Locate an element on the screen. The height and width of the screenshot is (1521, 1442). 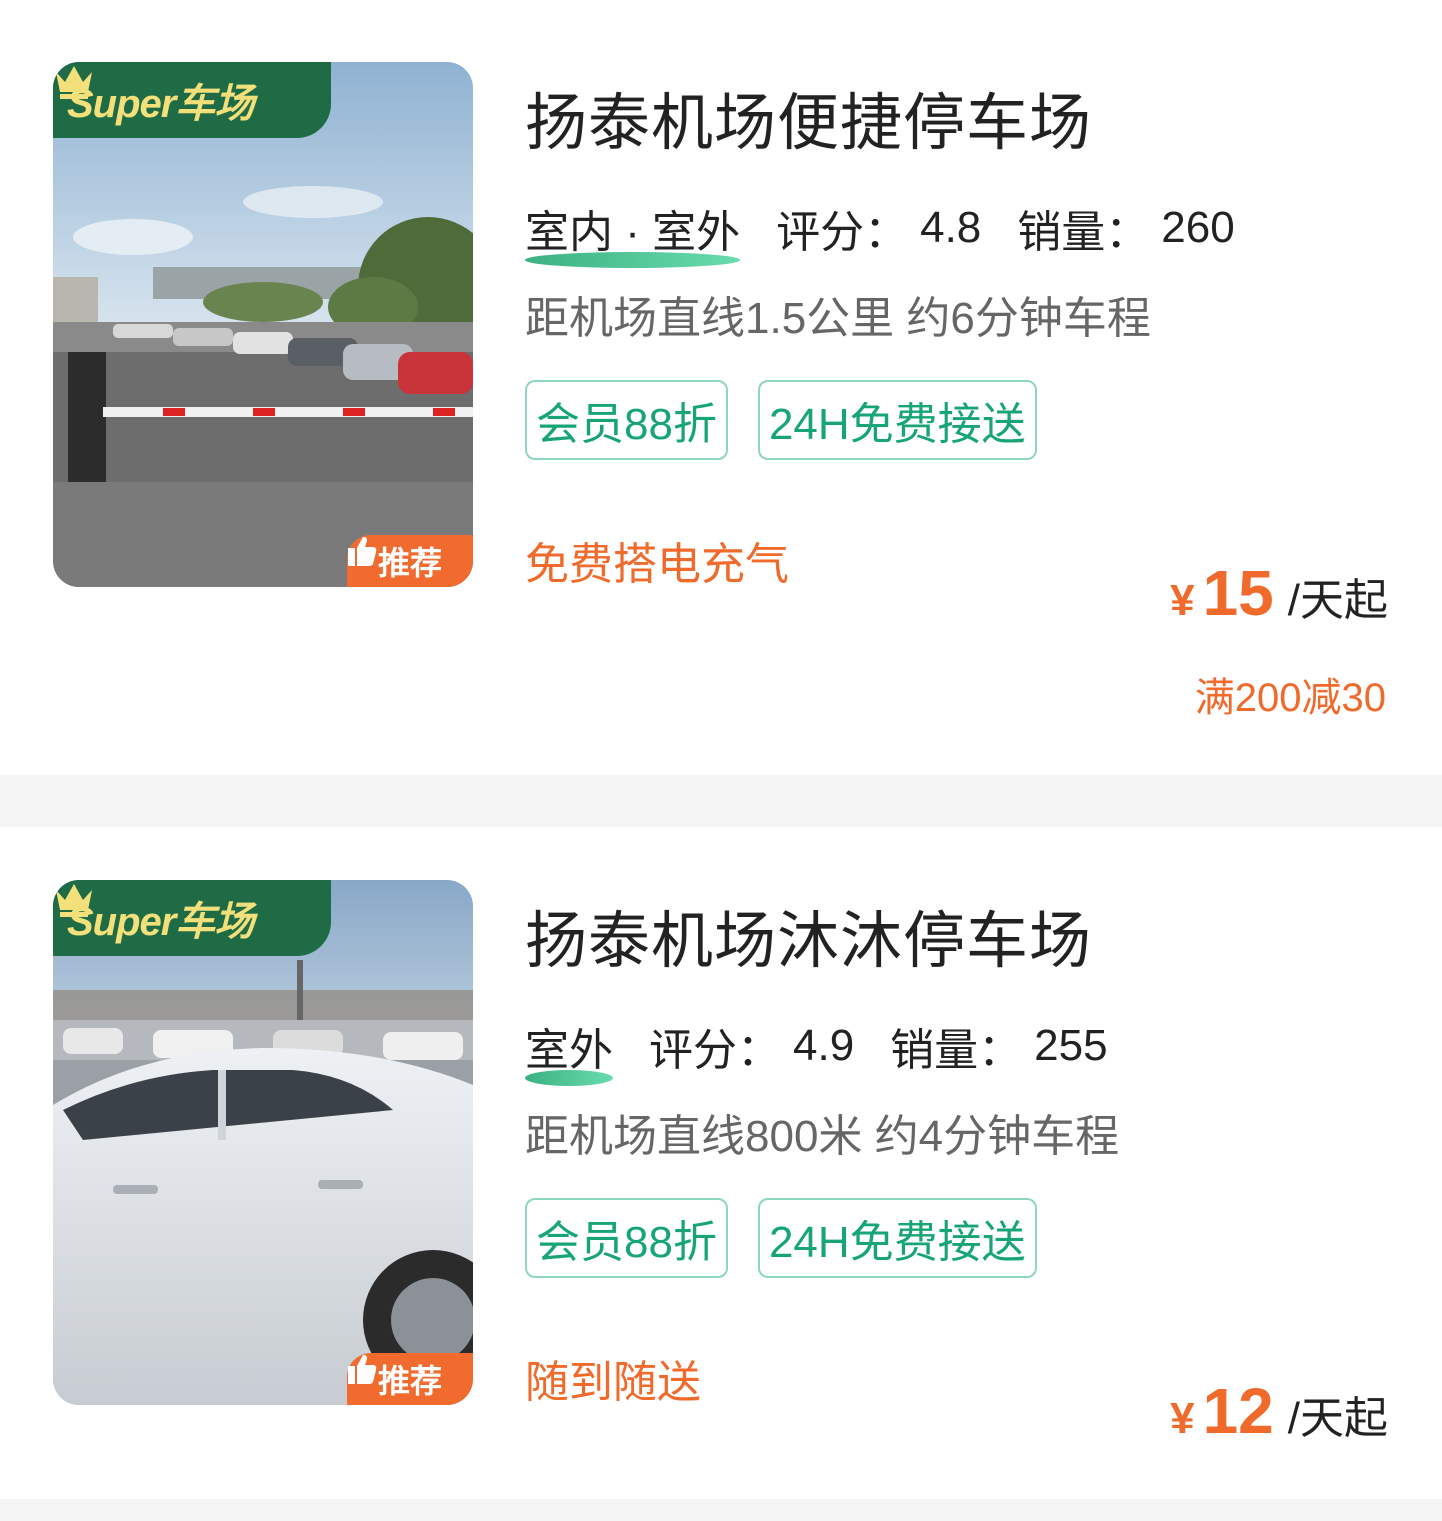
price: ¥ 15 /天起 is located at coordinates (1279, 593).